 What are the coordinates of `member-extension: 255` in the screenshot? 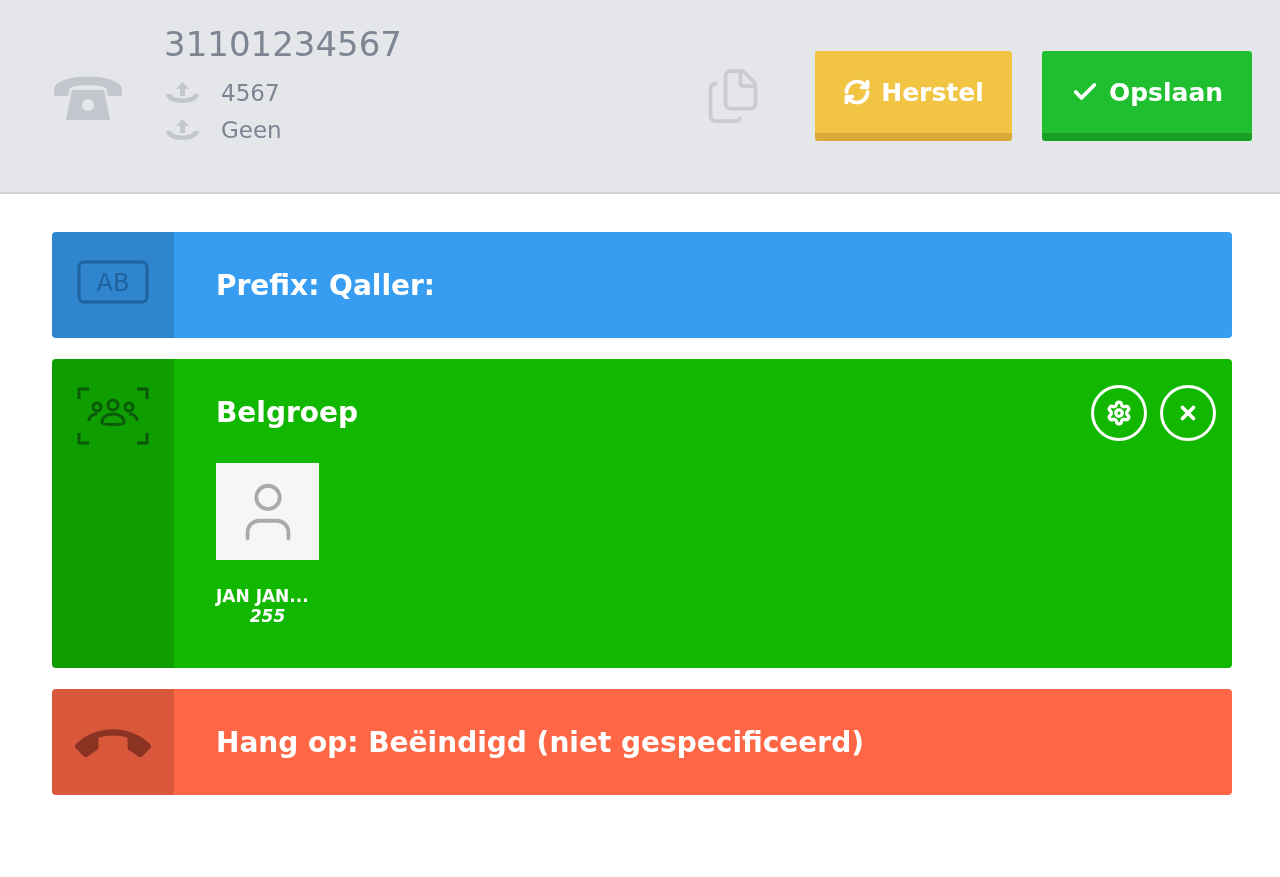 It's located at (267, 616).